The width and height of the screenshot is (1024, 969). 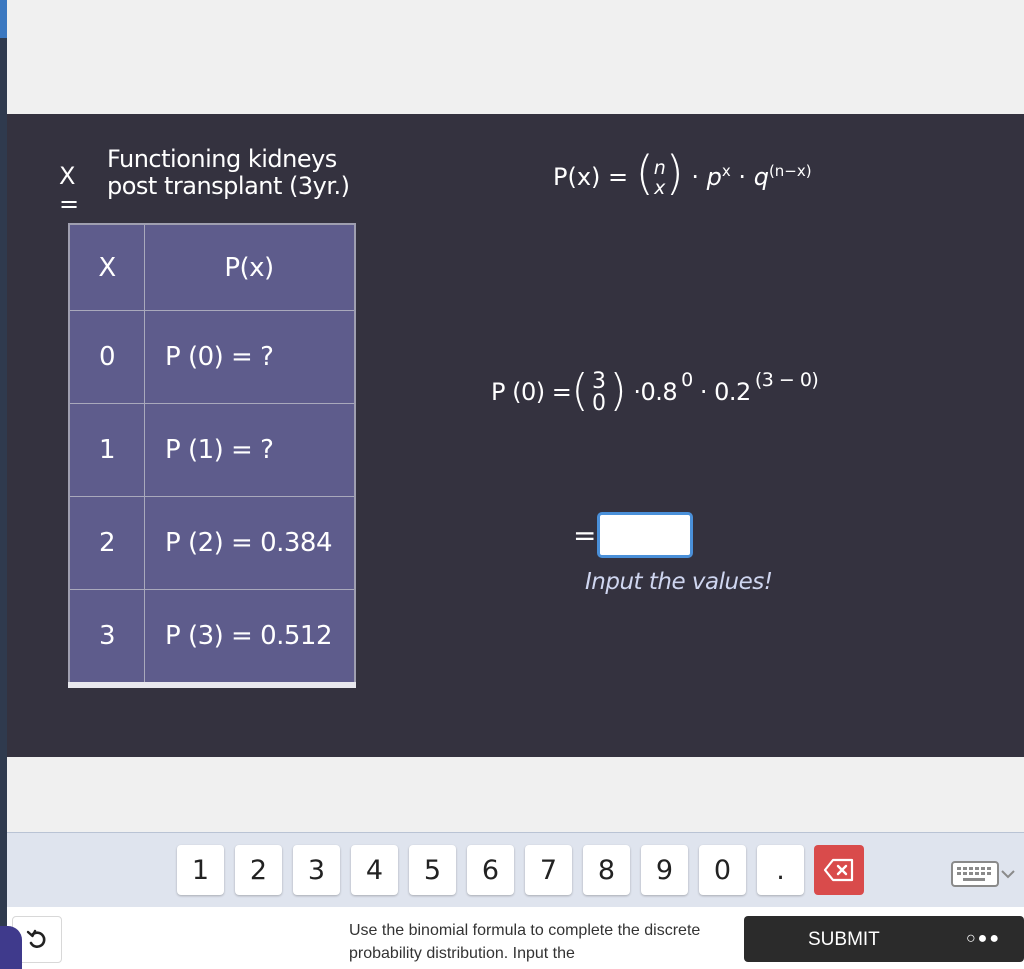 What do you see at coordinates (106, 357) in the screenshot?
I see `cell-x: 0` at bounding box center [106, 357].